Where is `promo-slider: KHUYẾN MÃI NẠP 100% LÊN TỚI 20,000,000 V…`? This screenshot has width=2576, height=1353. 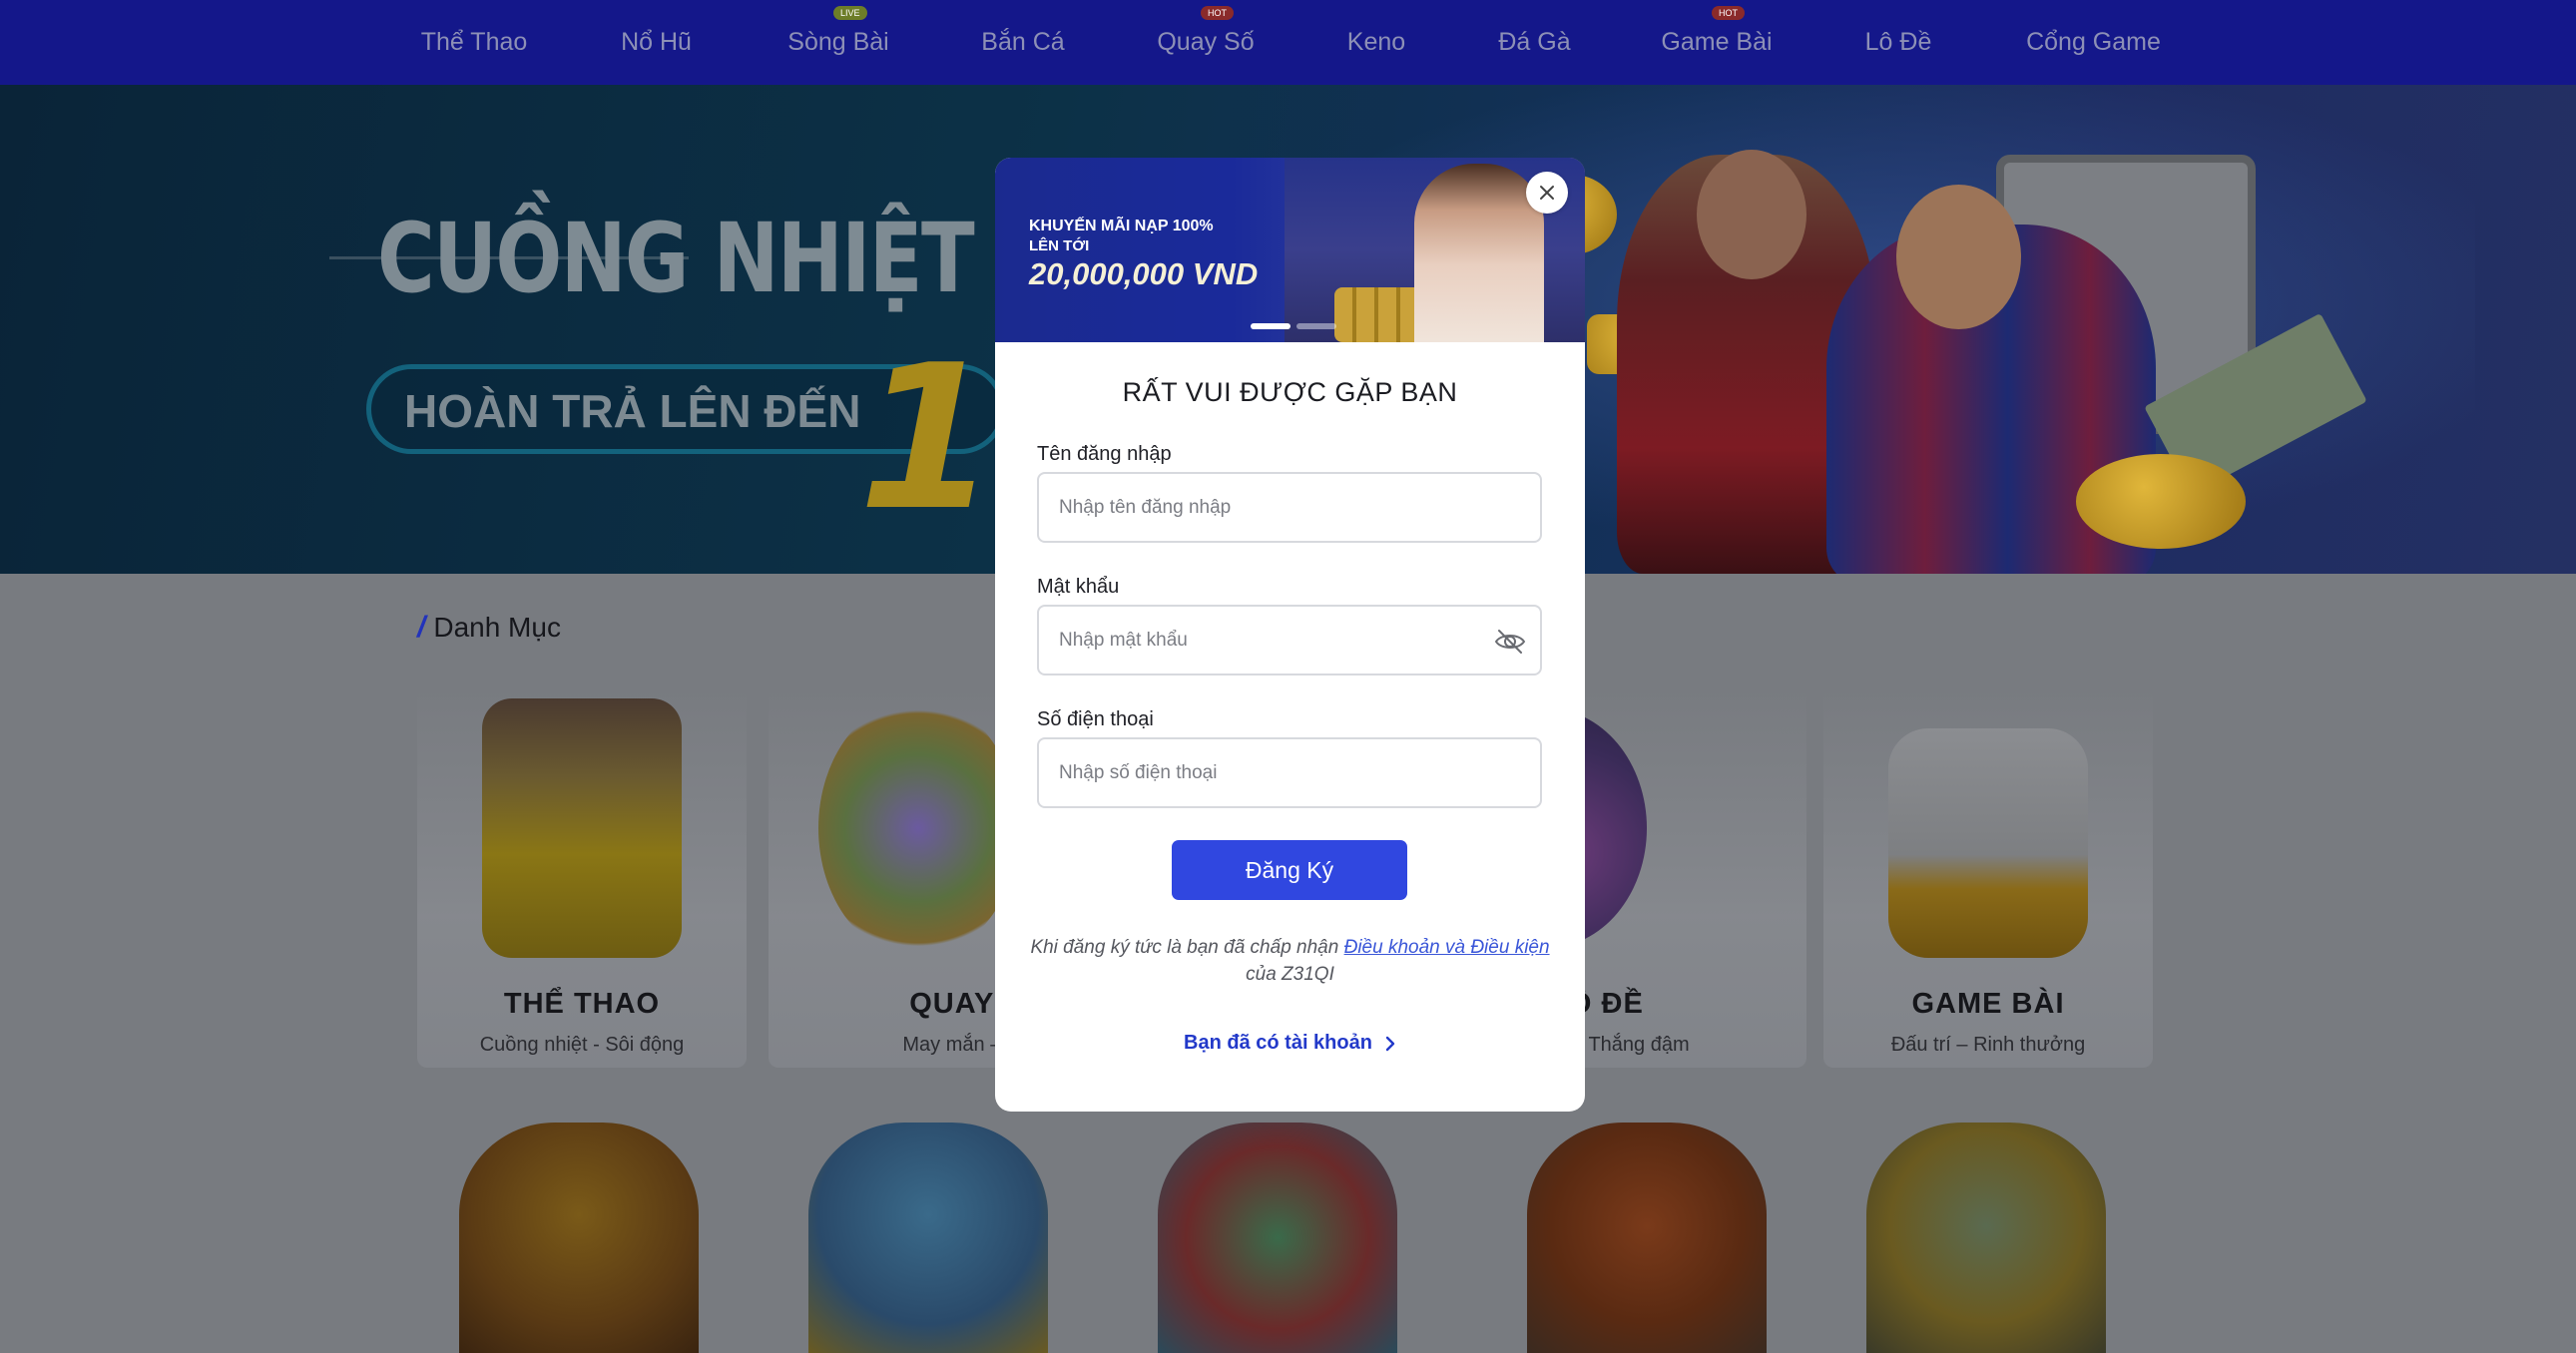
promo-slider: KHUYẾN MÃI NẠP 100% LÊN TỚI 20,000,000 V… is located at coordinates (1290, 250).